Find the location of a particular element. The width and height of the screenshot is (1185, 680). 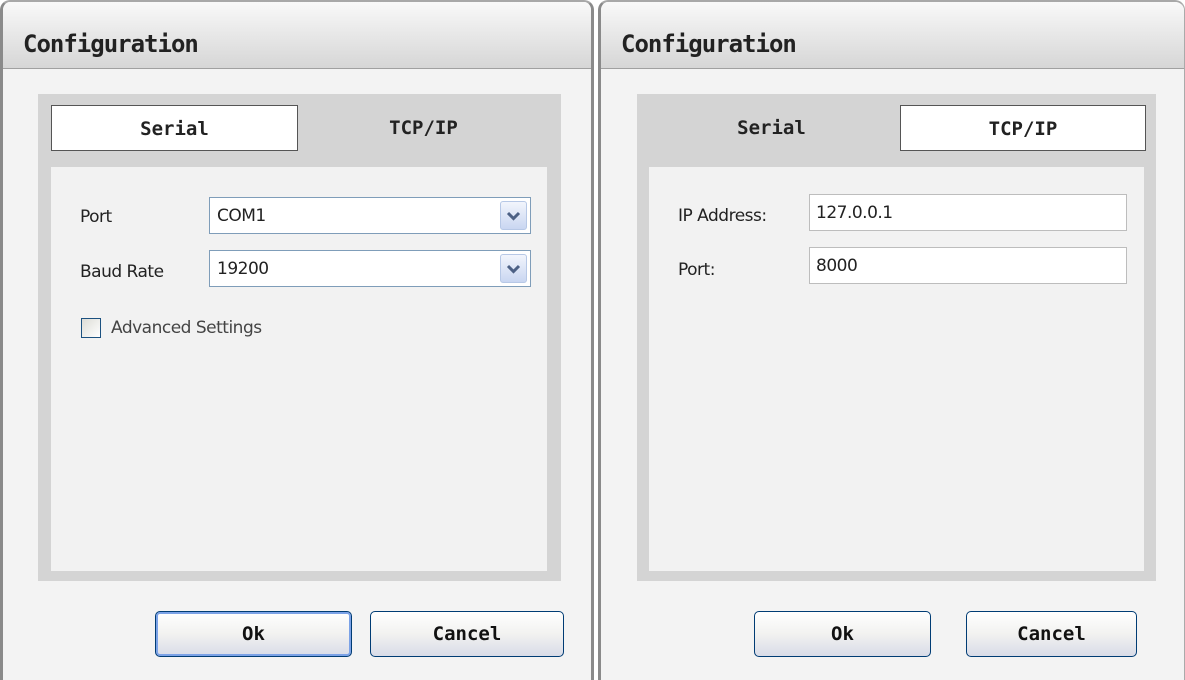

port-label: Port is located at coordinates (96, 217).